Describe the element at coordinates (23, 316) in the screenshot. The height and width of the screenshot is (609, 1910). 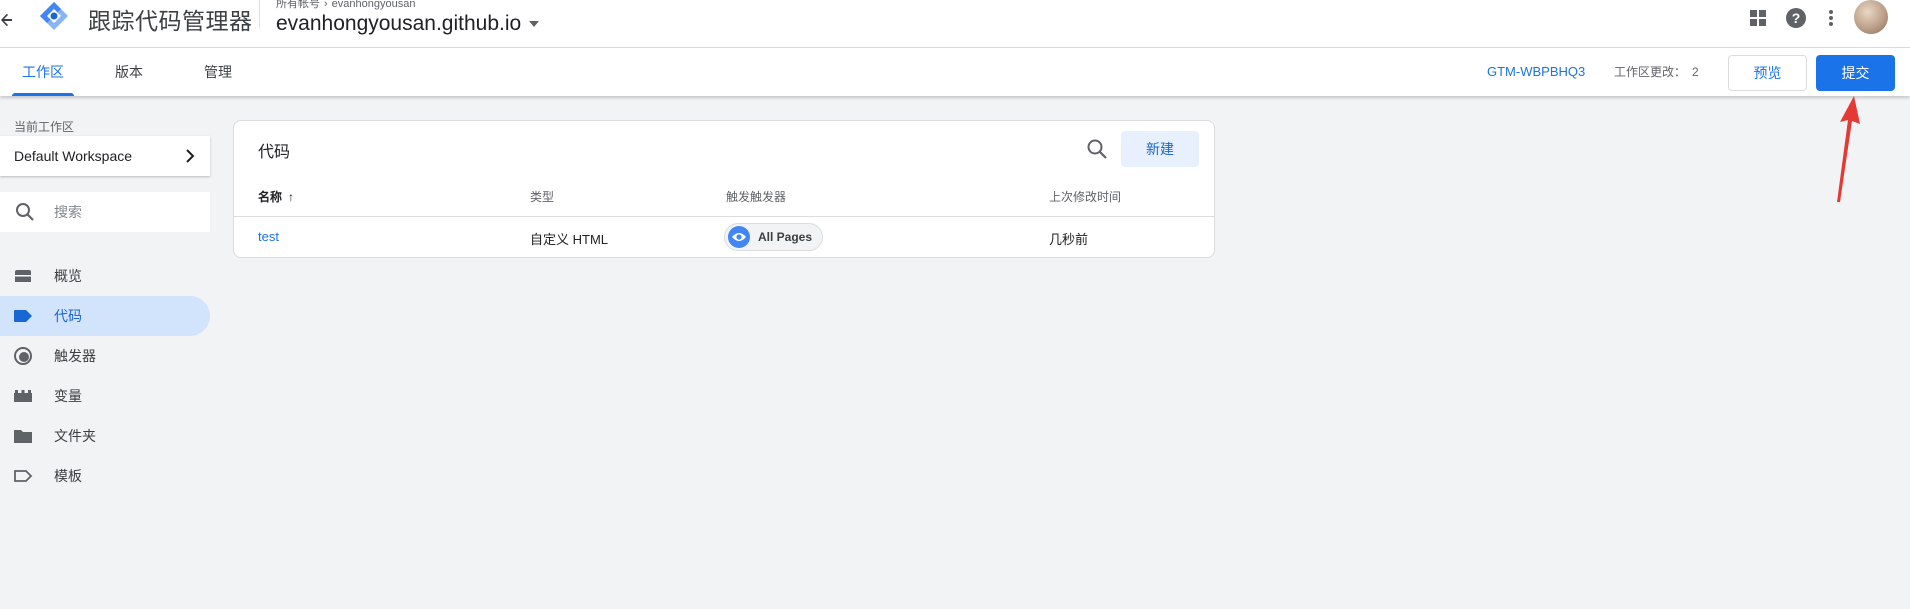
I see `tag-icon` at that location.